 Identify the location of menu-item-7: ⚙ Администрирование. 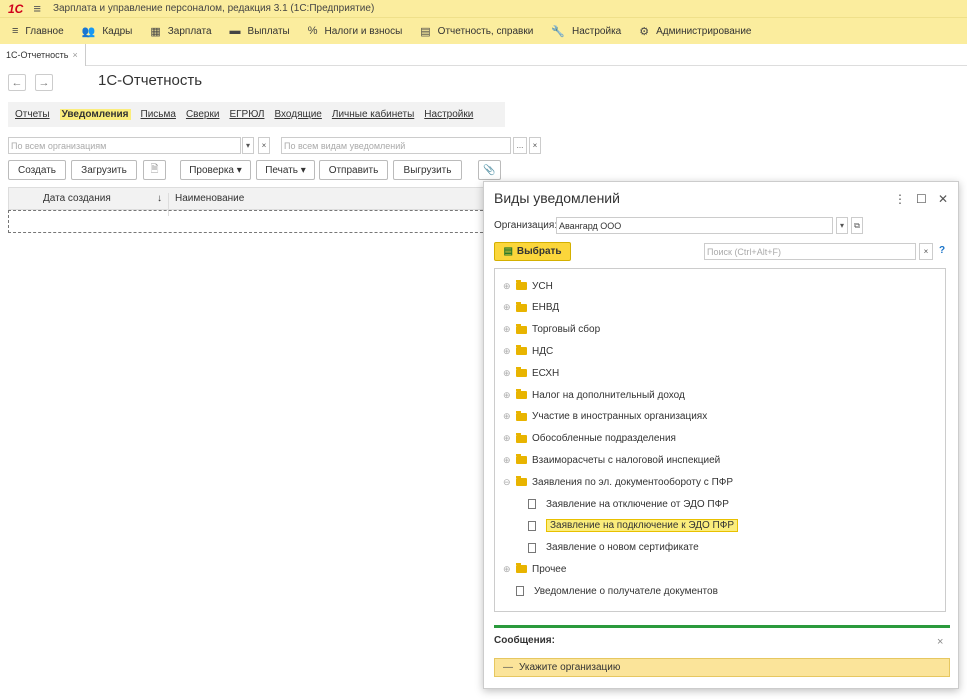
(695, 31).